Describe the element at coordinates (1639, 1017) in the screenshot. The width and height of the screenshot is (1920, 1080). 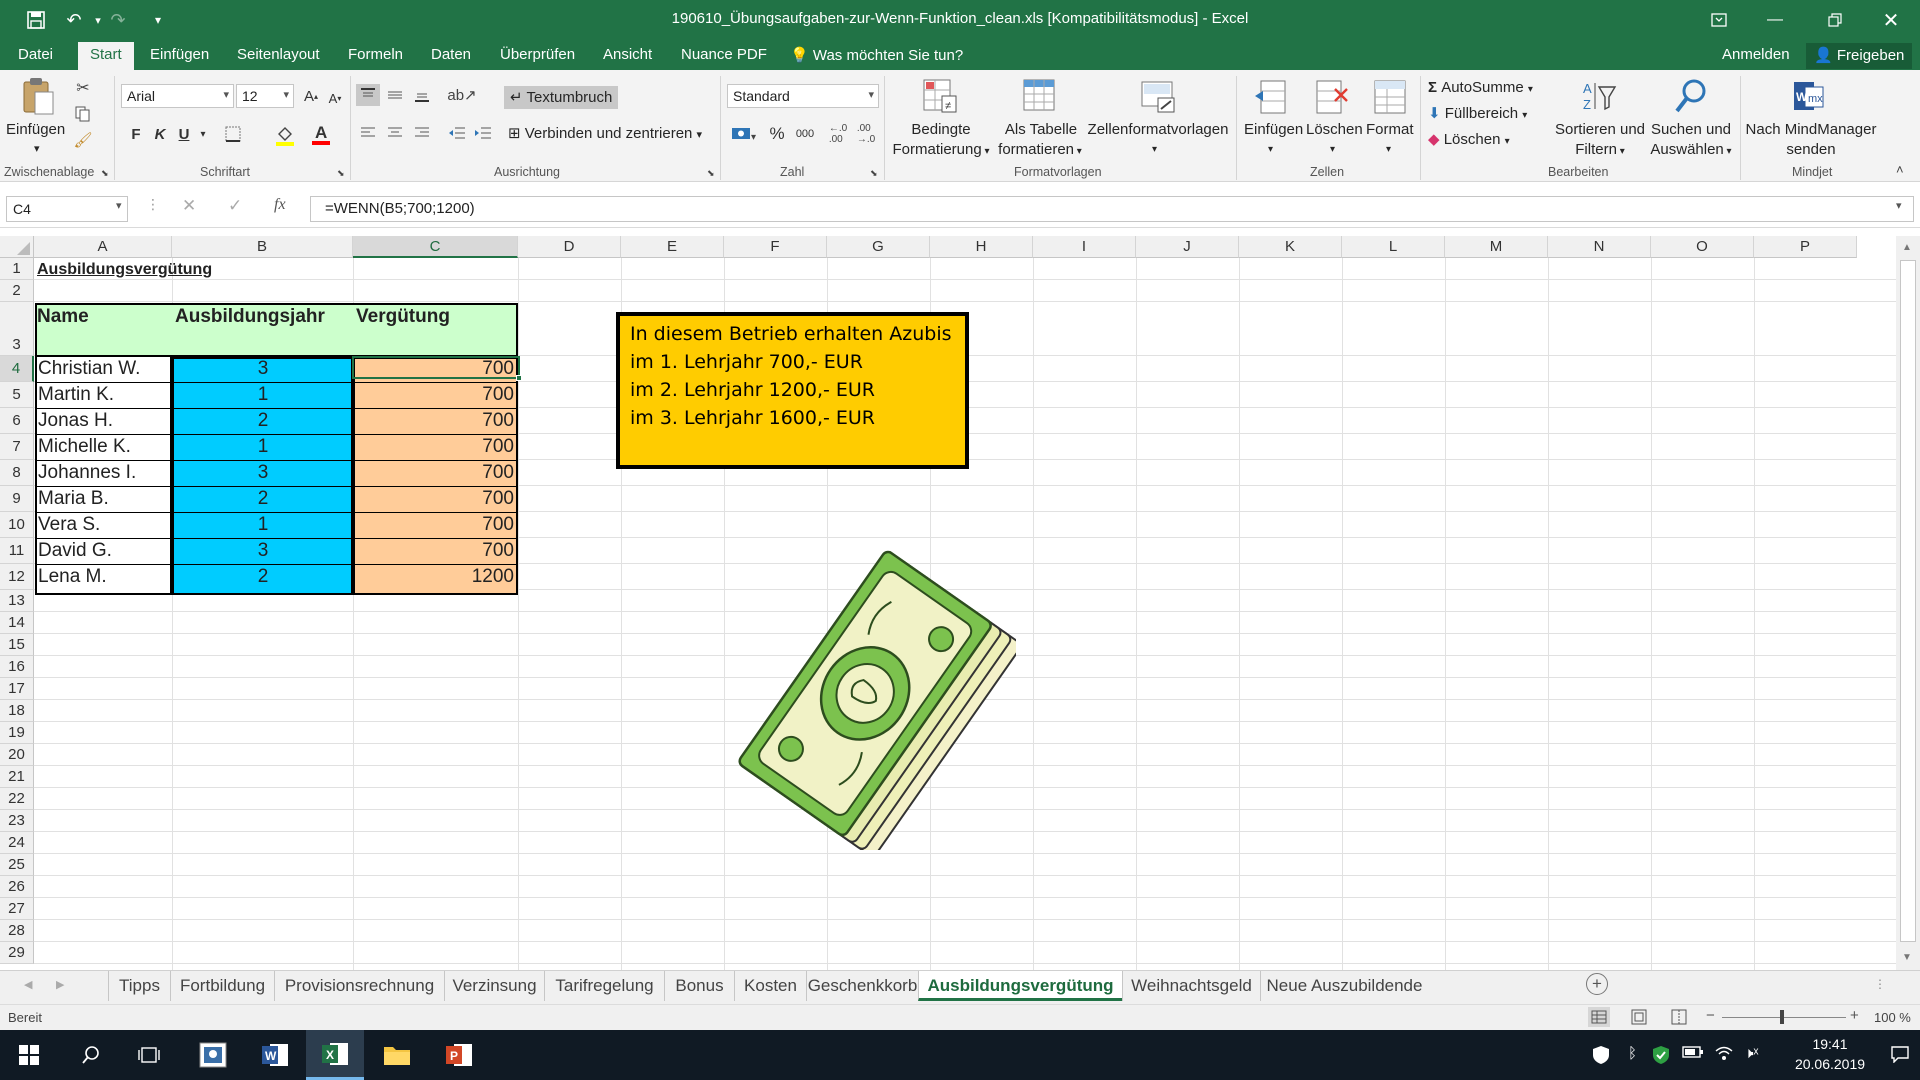
I see `page-layout-view-icon` at that location.